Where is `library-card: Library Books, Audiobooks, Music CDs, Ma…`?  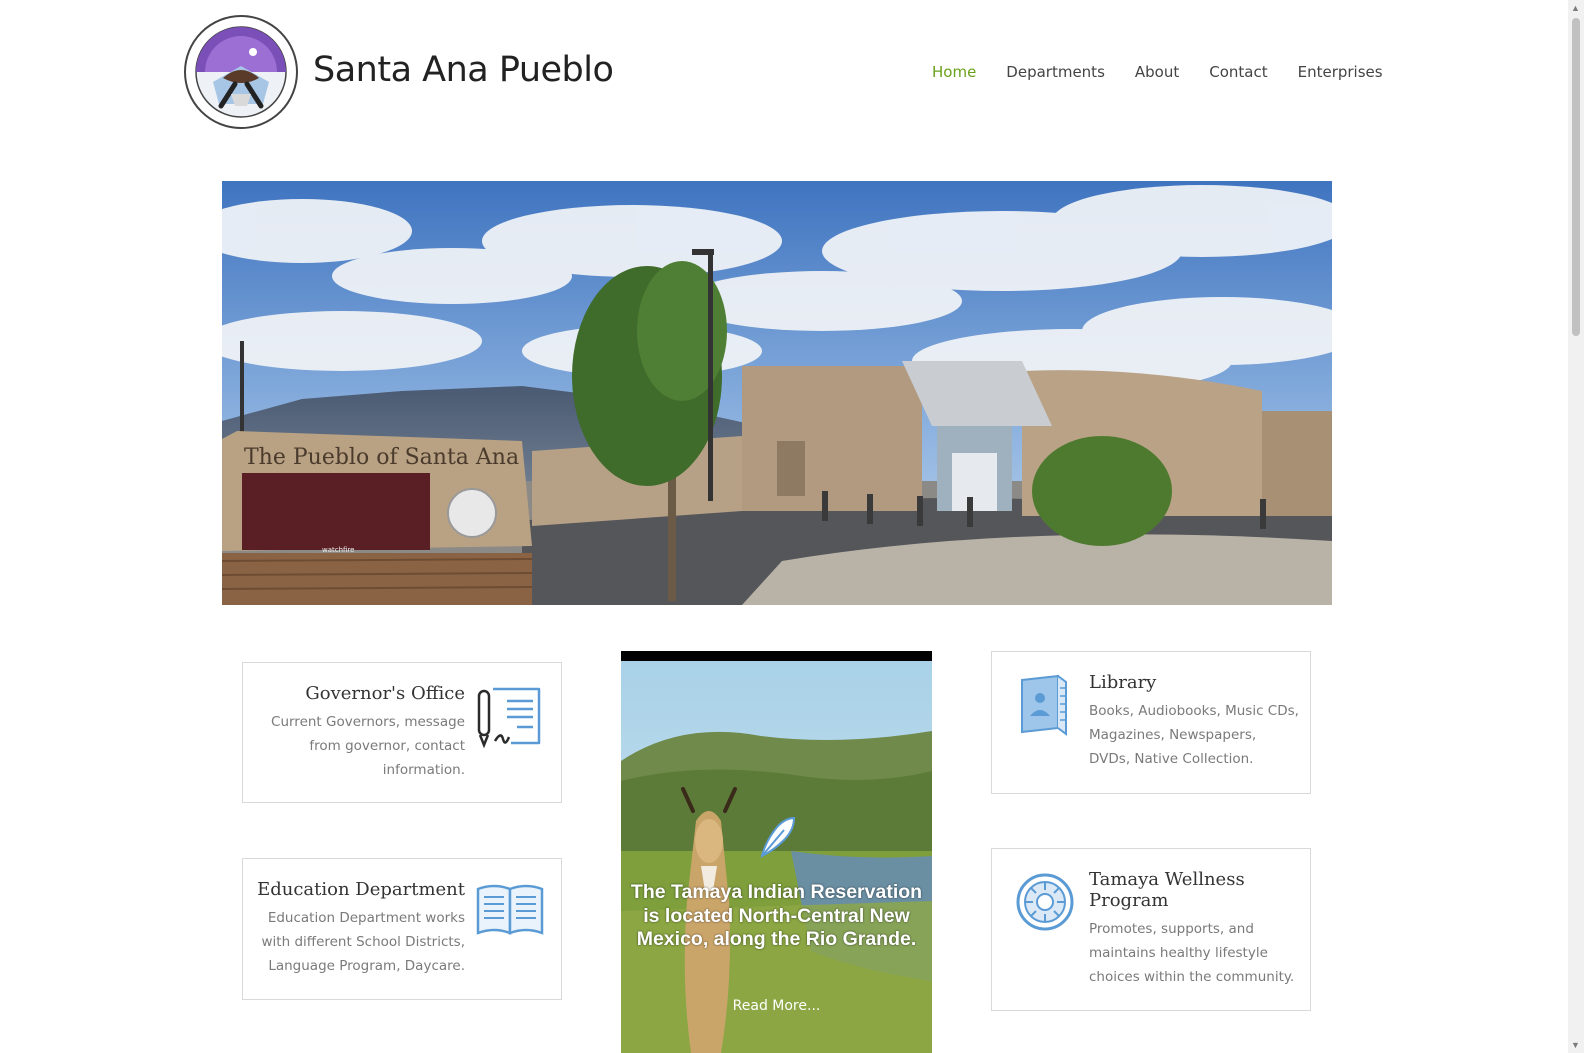 library-card: Library Books, Audiobooks, Music CDs, Ma… is located at coordinates (1151, 722).